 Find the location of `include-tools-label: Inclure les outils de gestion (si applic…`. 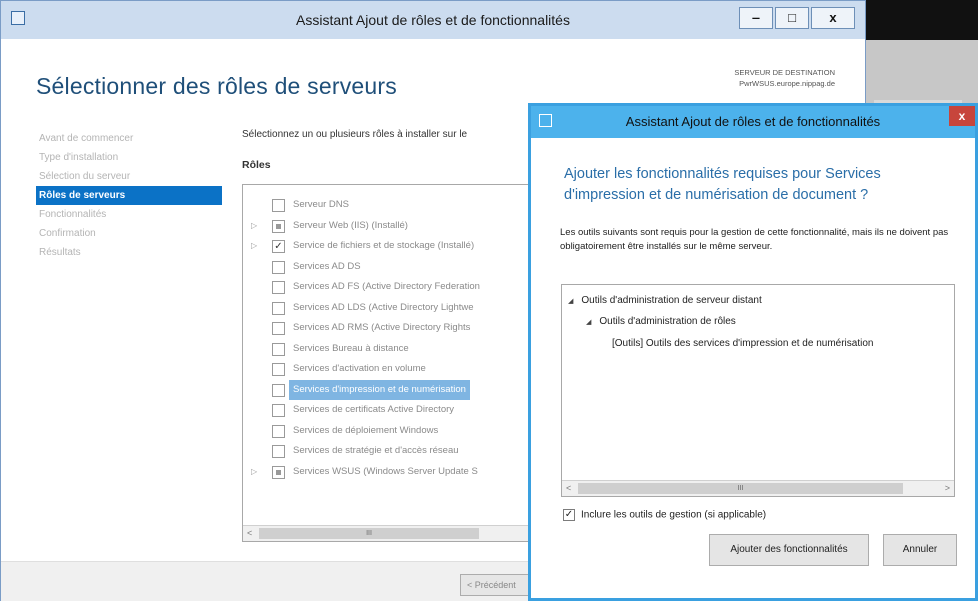

include-tools-label: Inclure les outils de gestion (si applic… is located at coordinates (674, 515).